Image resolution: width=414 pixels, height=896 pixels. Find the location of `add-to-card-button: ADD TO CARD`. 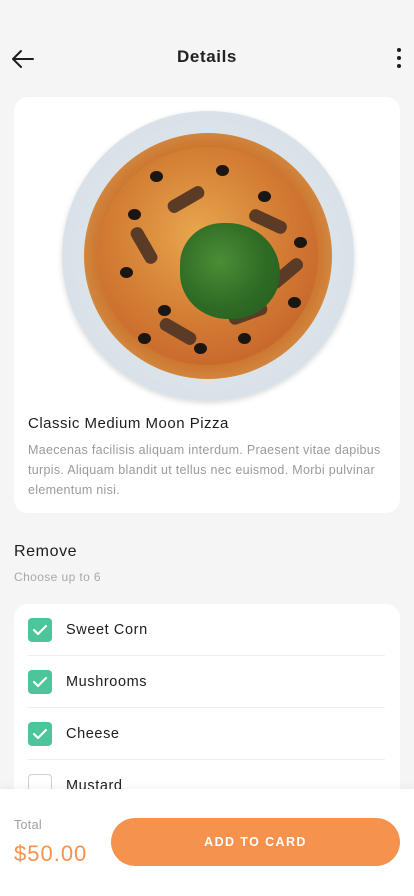

add-to-card-button: ADD TO CARD is located at coordinates (255, 842).